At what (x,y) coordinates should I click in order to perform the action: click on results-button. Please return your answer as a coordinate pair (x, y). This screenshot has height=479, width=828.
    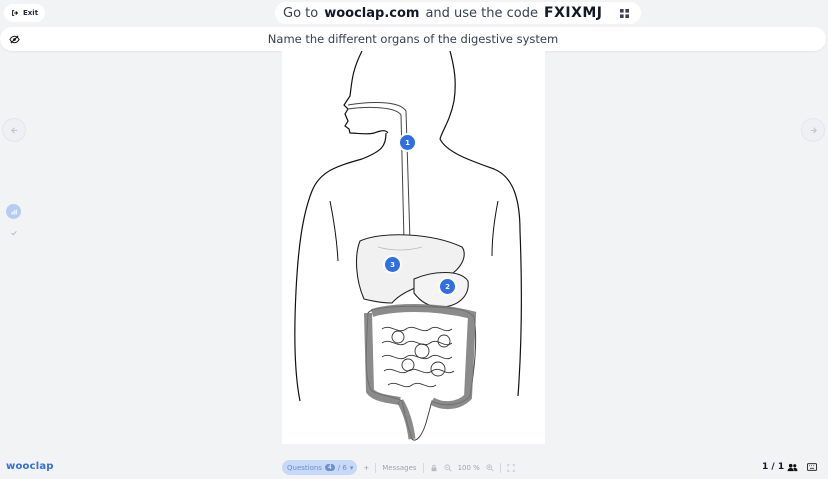
    Looking at the image, I should click on (13, 211).